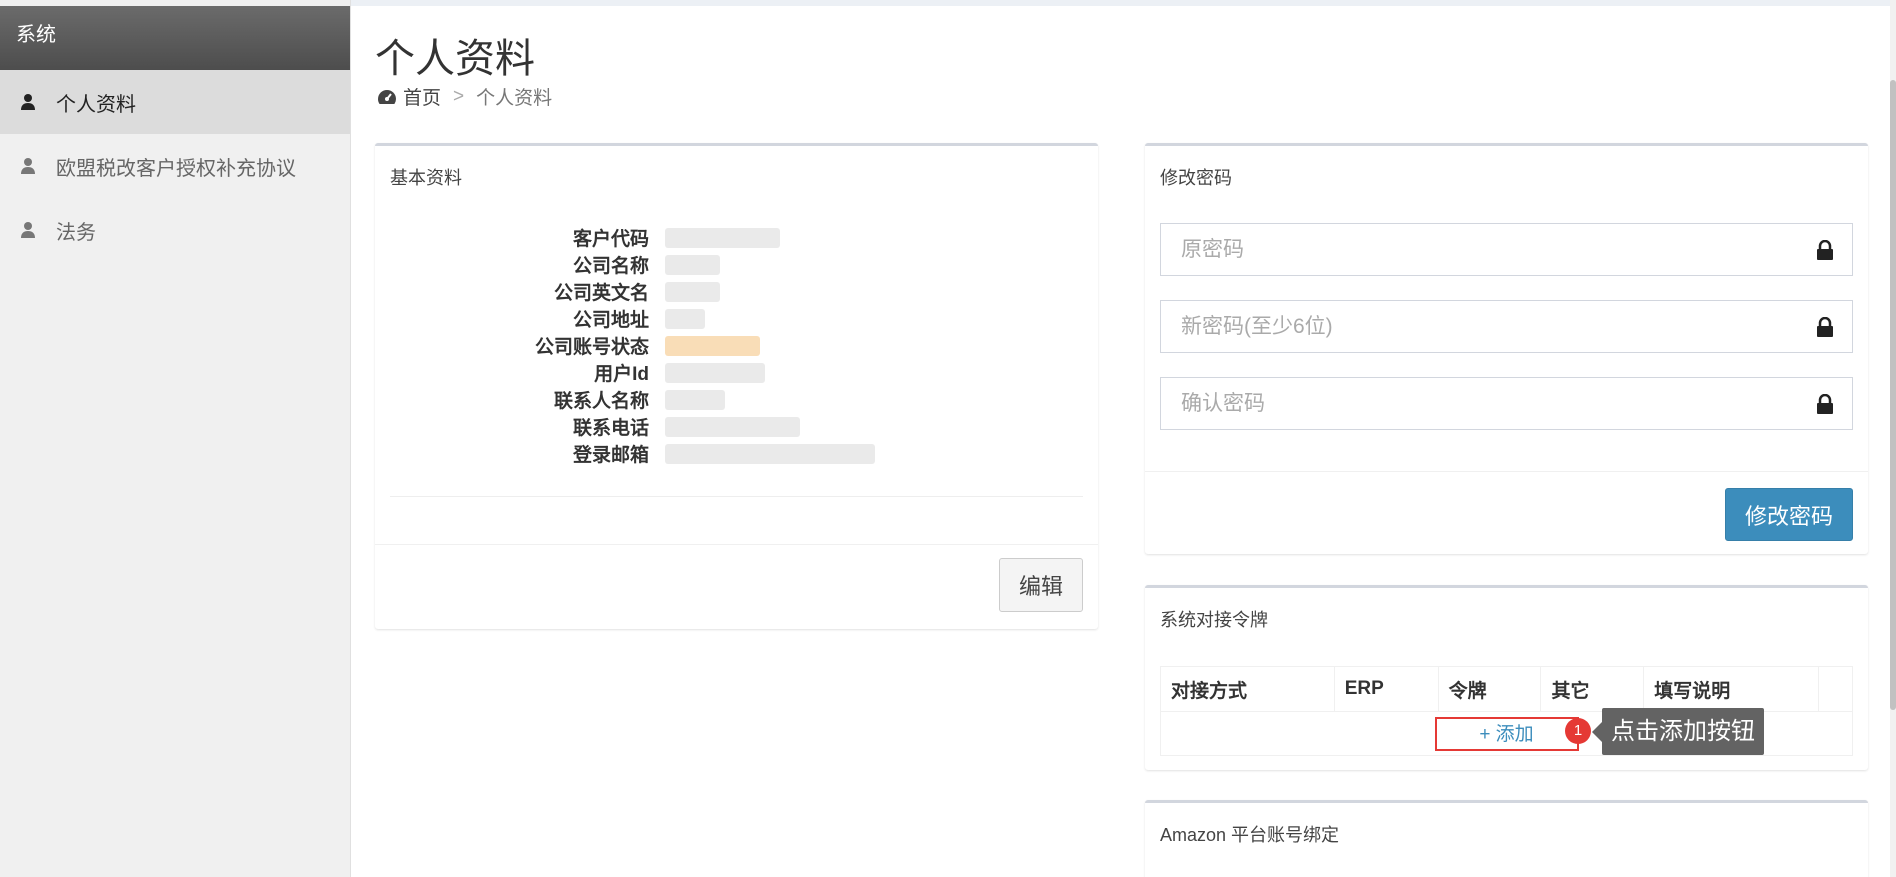 The image size is (1896, 877). Describe the element at coordinates (591, 347) in the screenshot. I see `info-label: 公司账号状态` at that location.